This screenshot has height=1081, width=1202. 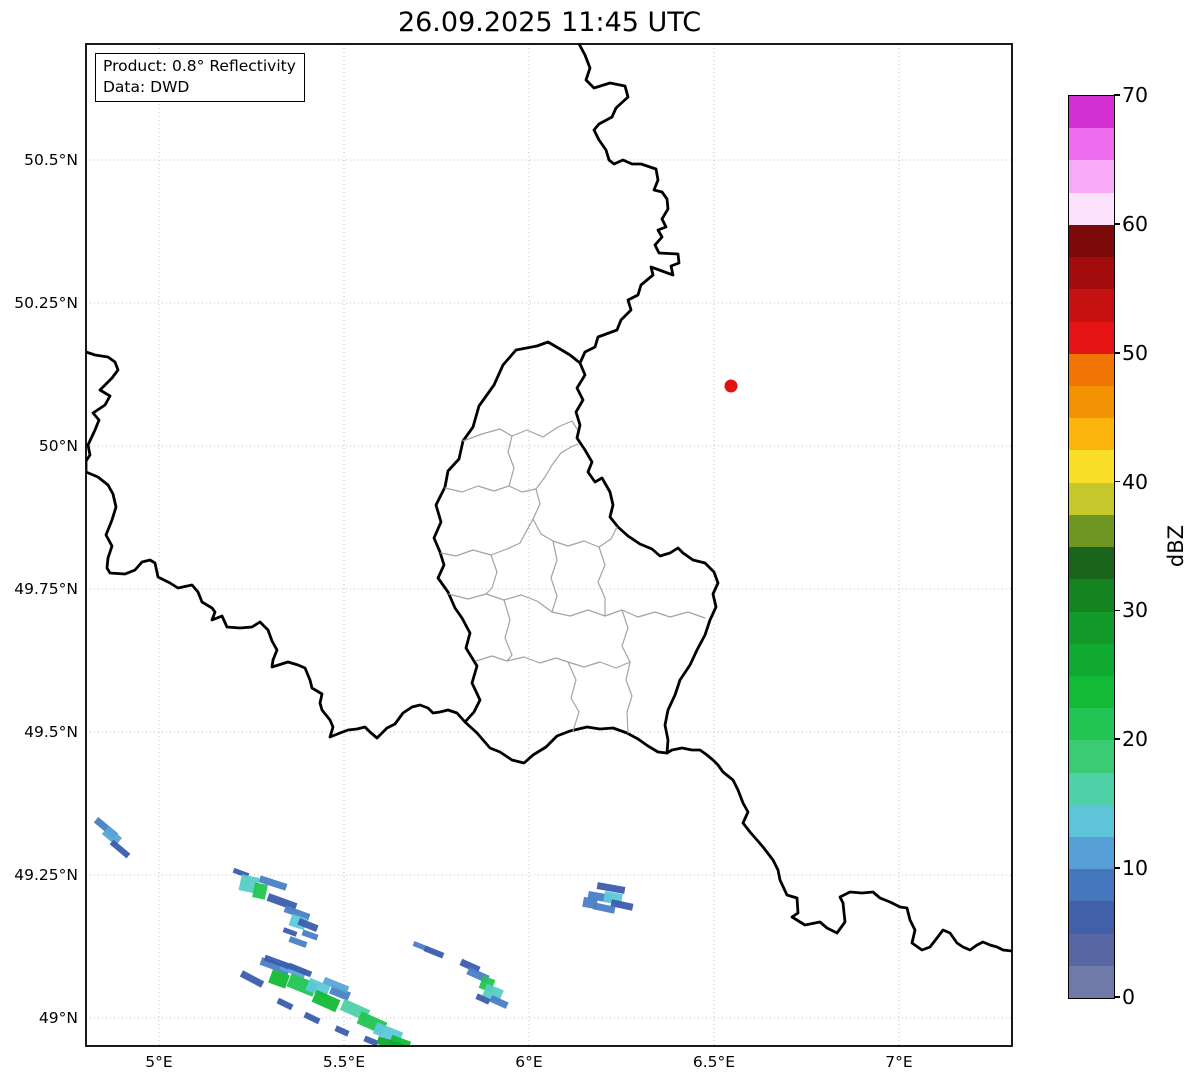 I want to click on colorbar-tick-label: 30, so click(x=1135, y=610).